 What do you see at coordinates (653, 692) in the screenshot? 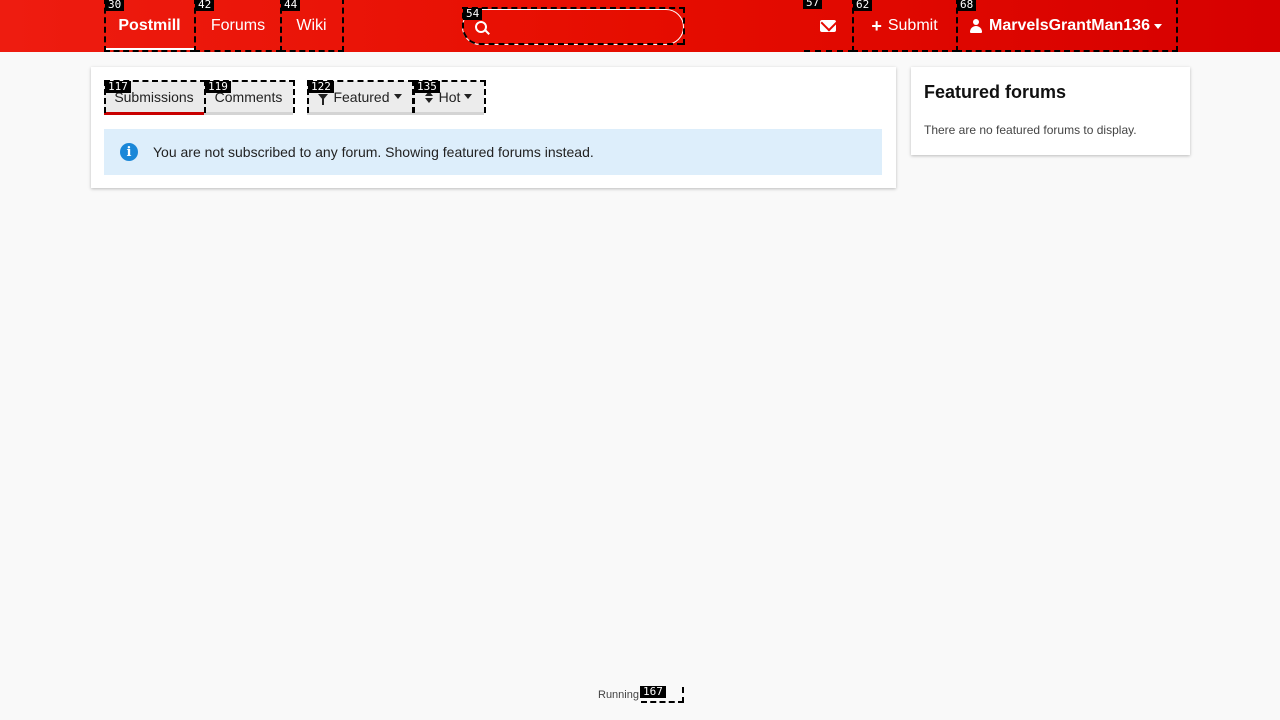
I see `marker-tag: 167` at bounding box center [653, 692].